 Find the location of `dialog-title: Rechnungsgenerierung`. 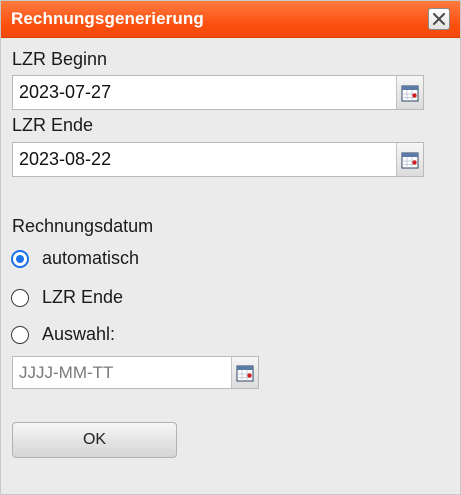

dialog-title: Rechnungsgenerierung is located at coordinates (107, 18).